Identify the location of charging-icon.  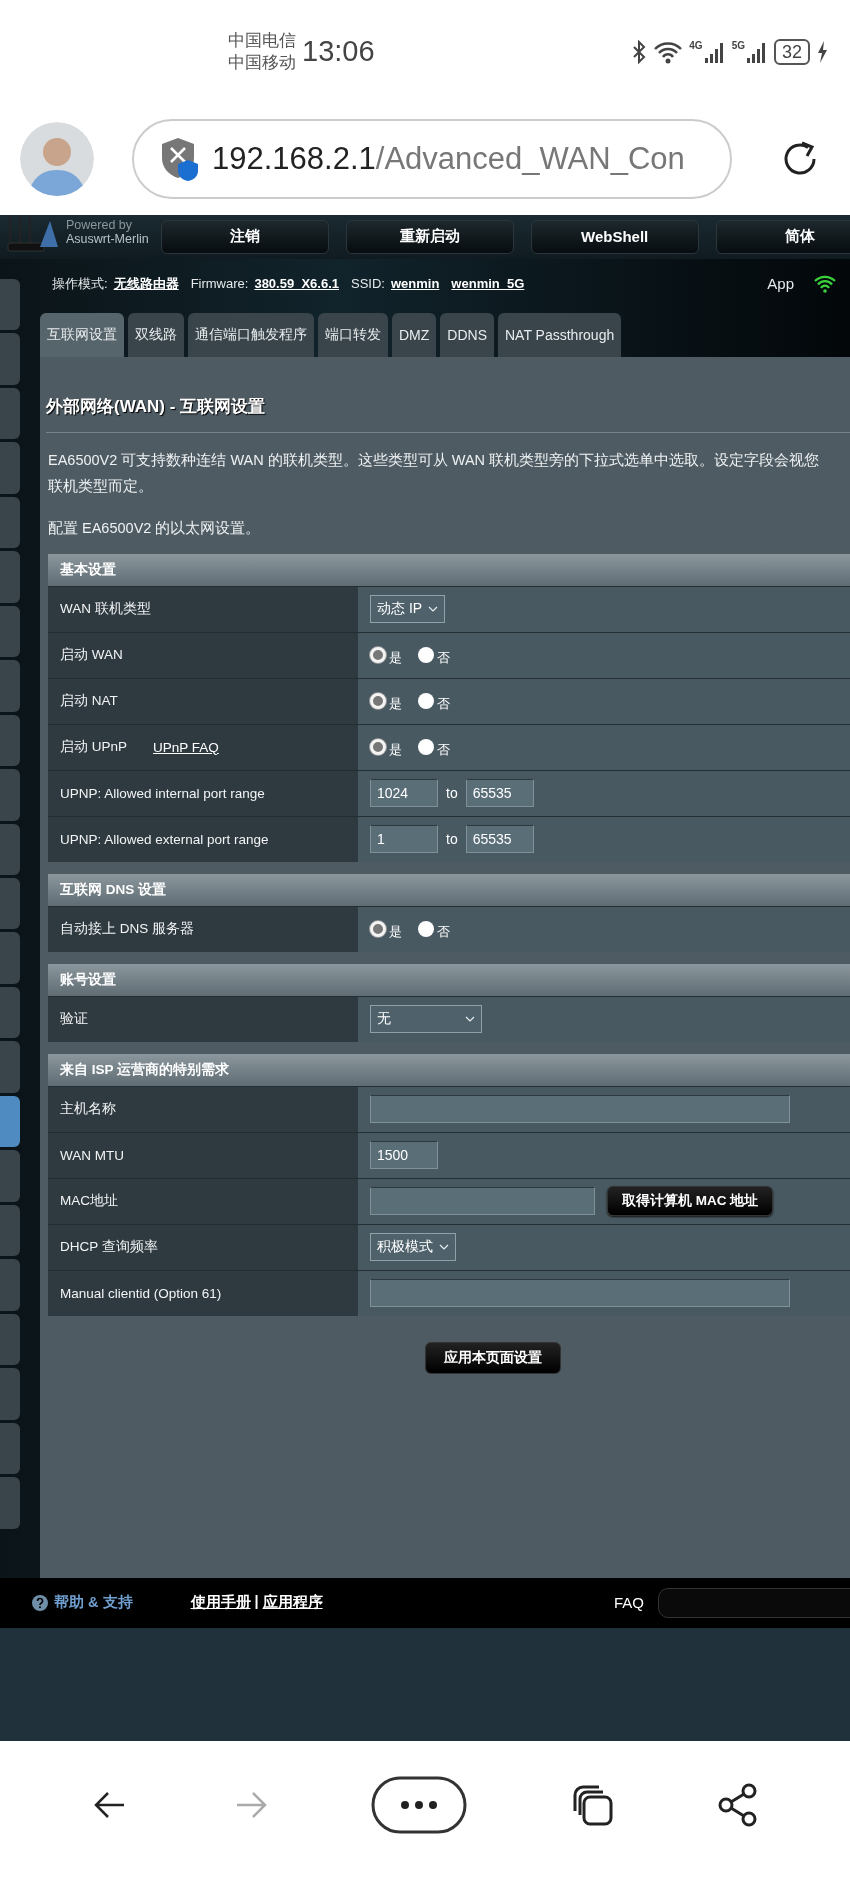
(822, 51).